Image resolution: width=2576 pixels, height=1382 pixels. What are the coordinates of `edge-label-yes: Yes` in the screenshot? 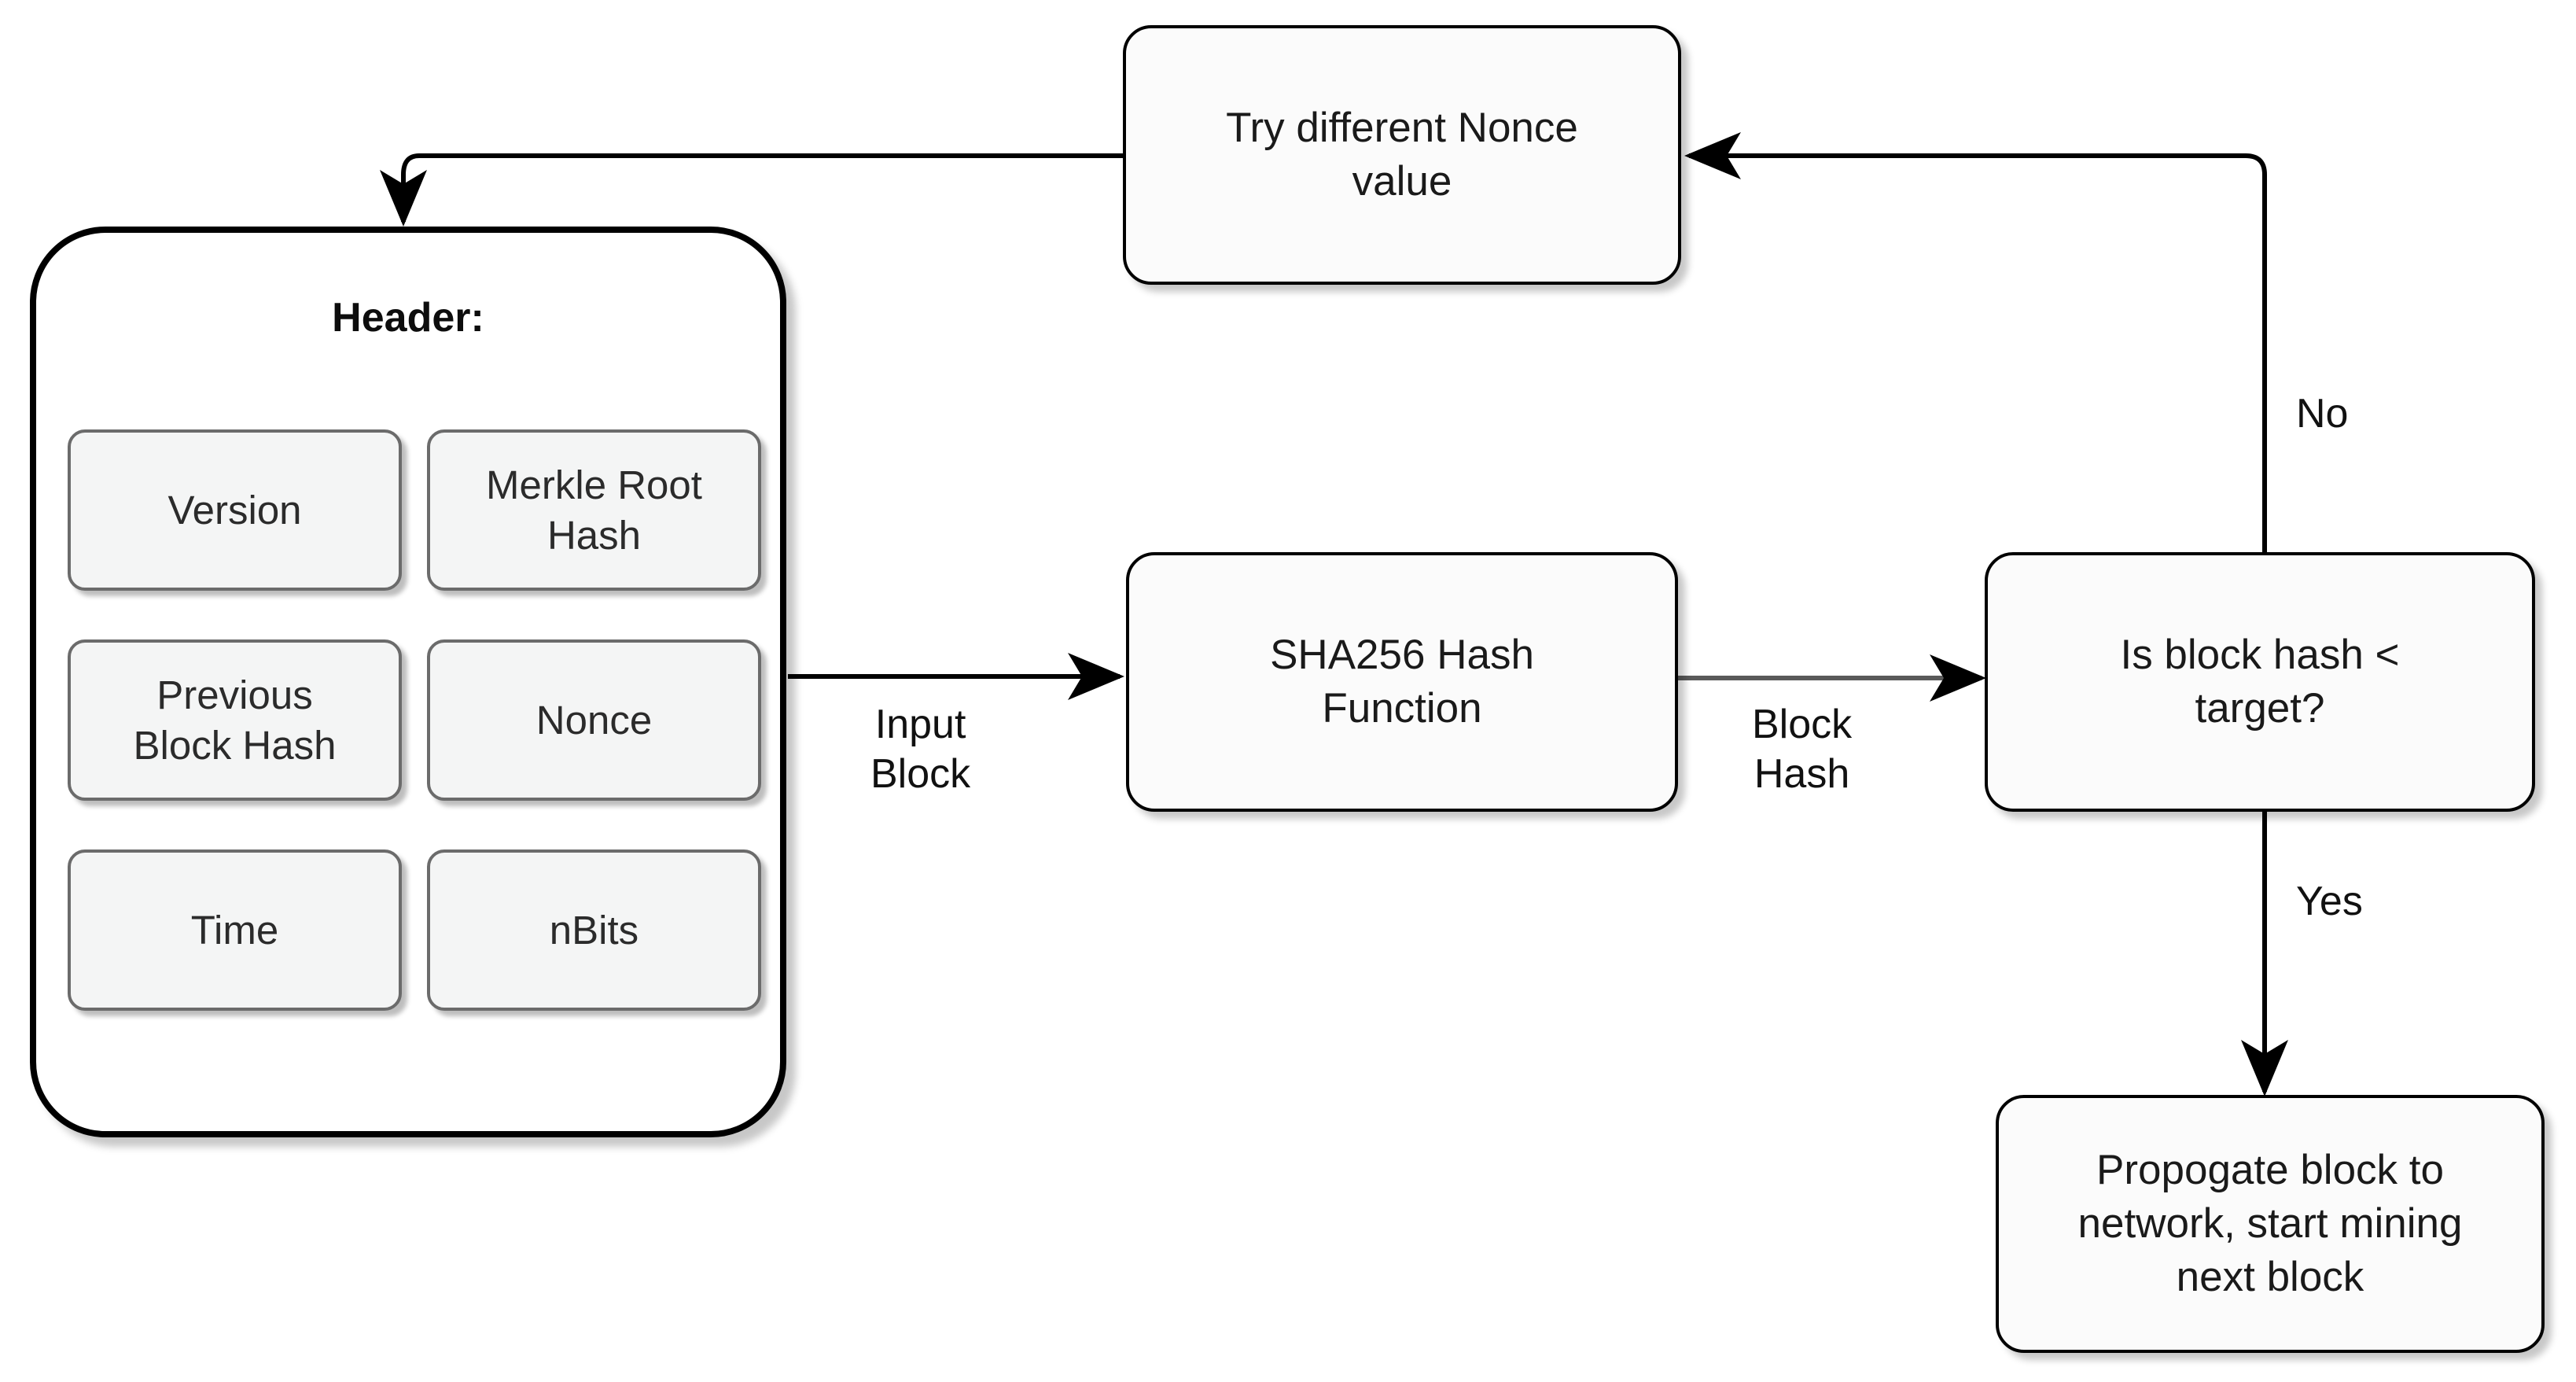 It's located at (2330, 902).